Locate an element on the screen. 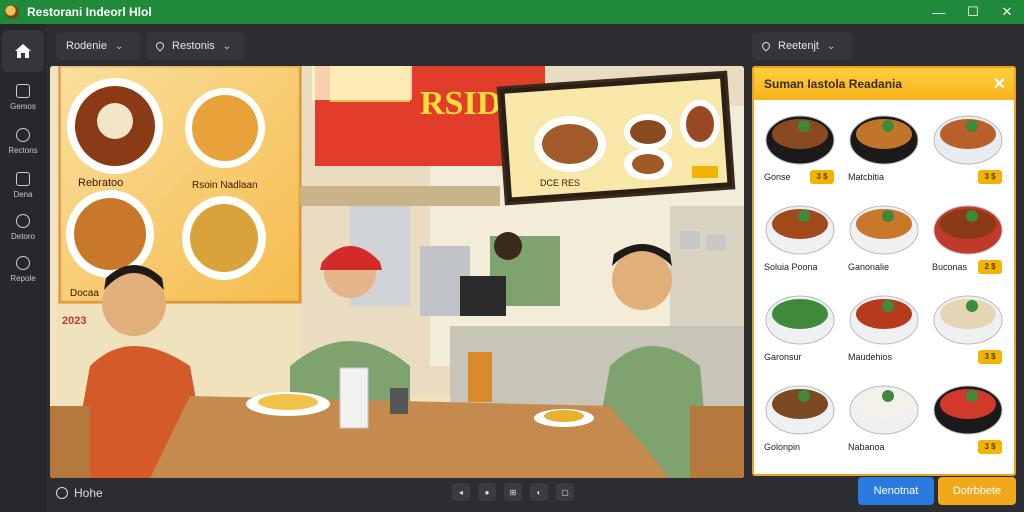 The image size is (1024, 512). panel-header: Suman Iastola Readania ✕ is located at coordinates (884, 84).